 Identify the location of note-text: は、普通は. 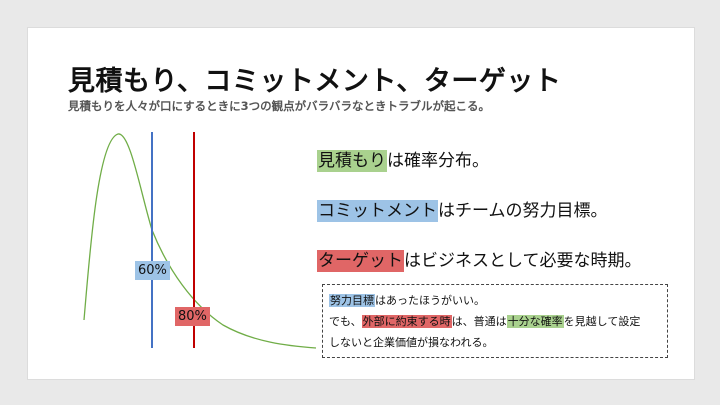
(479, 321).